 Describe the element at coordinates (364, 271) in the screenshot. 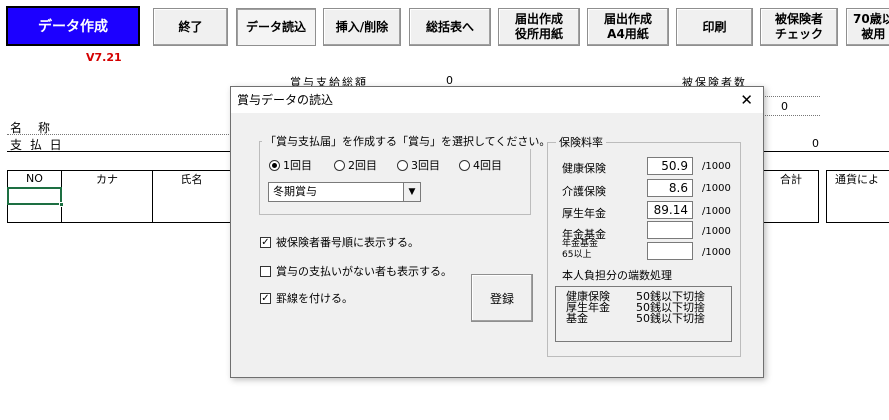

I see `show-unpaid-label: 賞与の支払いがない者も表示する。` at that location.